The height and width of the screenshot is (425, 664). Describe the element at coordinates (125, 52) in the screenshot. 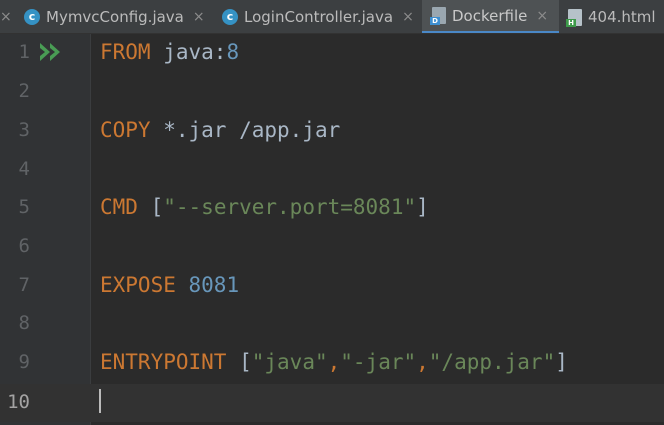

I see `keyword-from: FROM` at that location.